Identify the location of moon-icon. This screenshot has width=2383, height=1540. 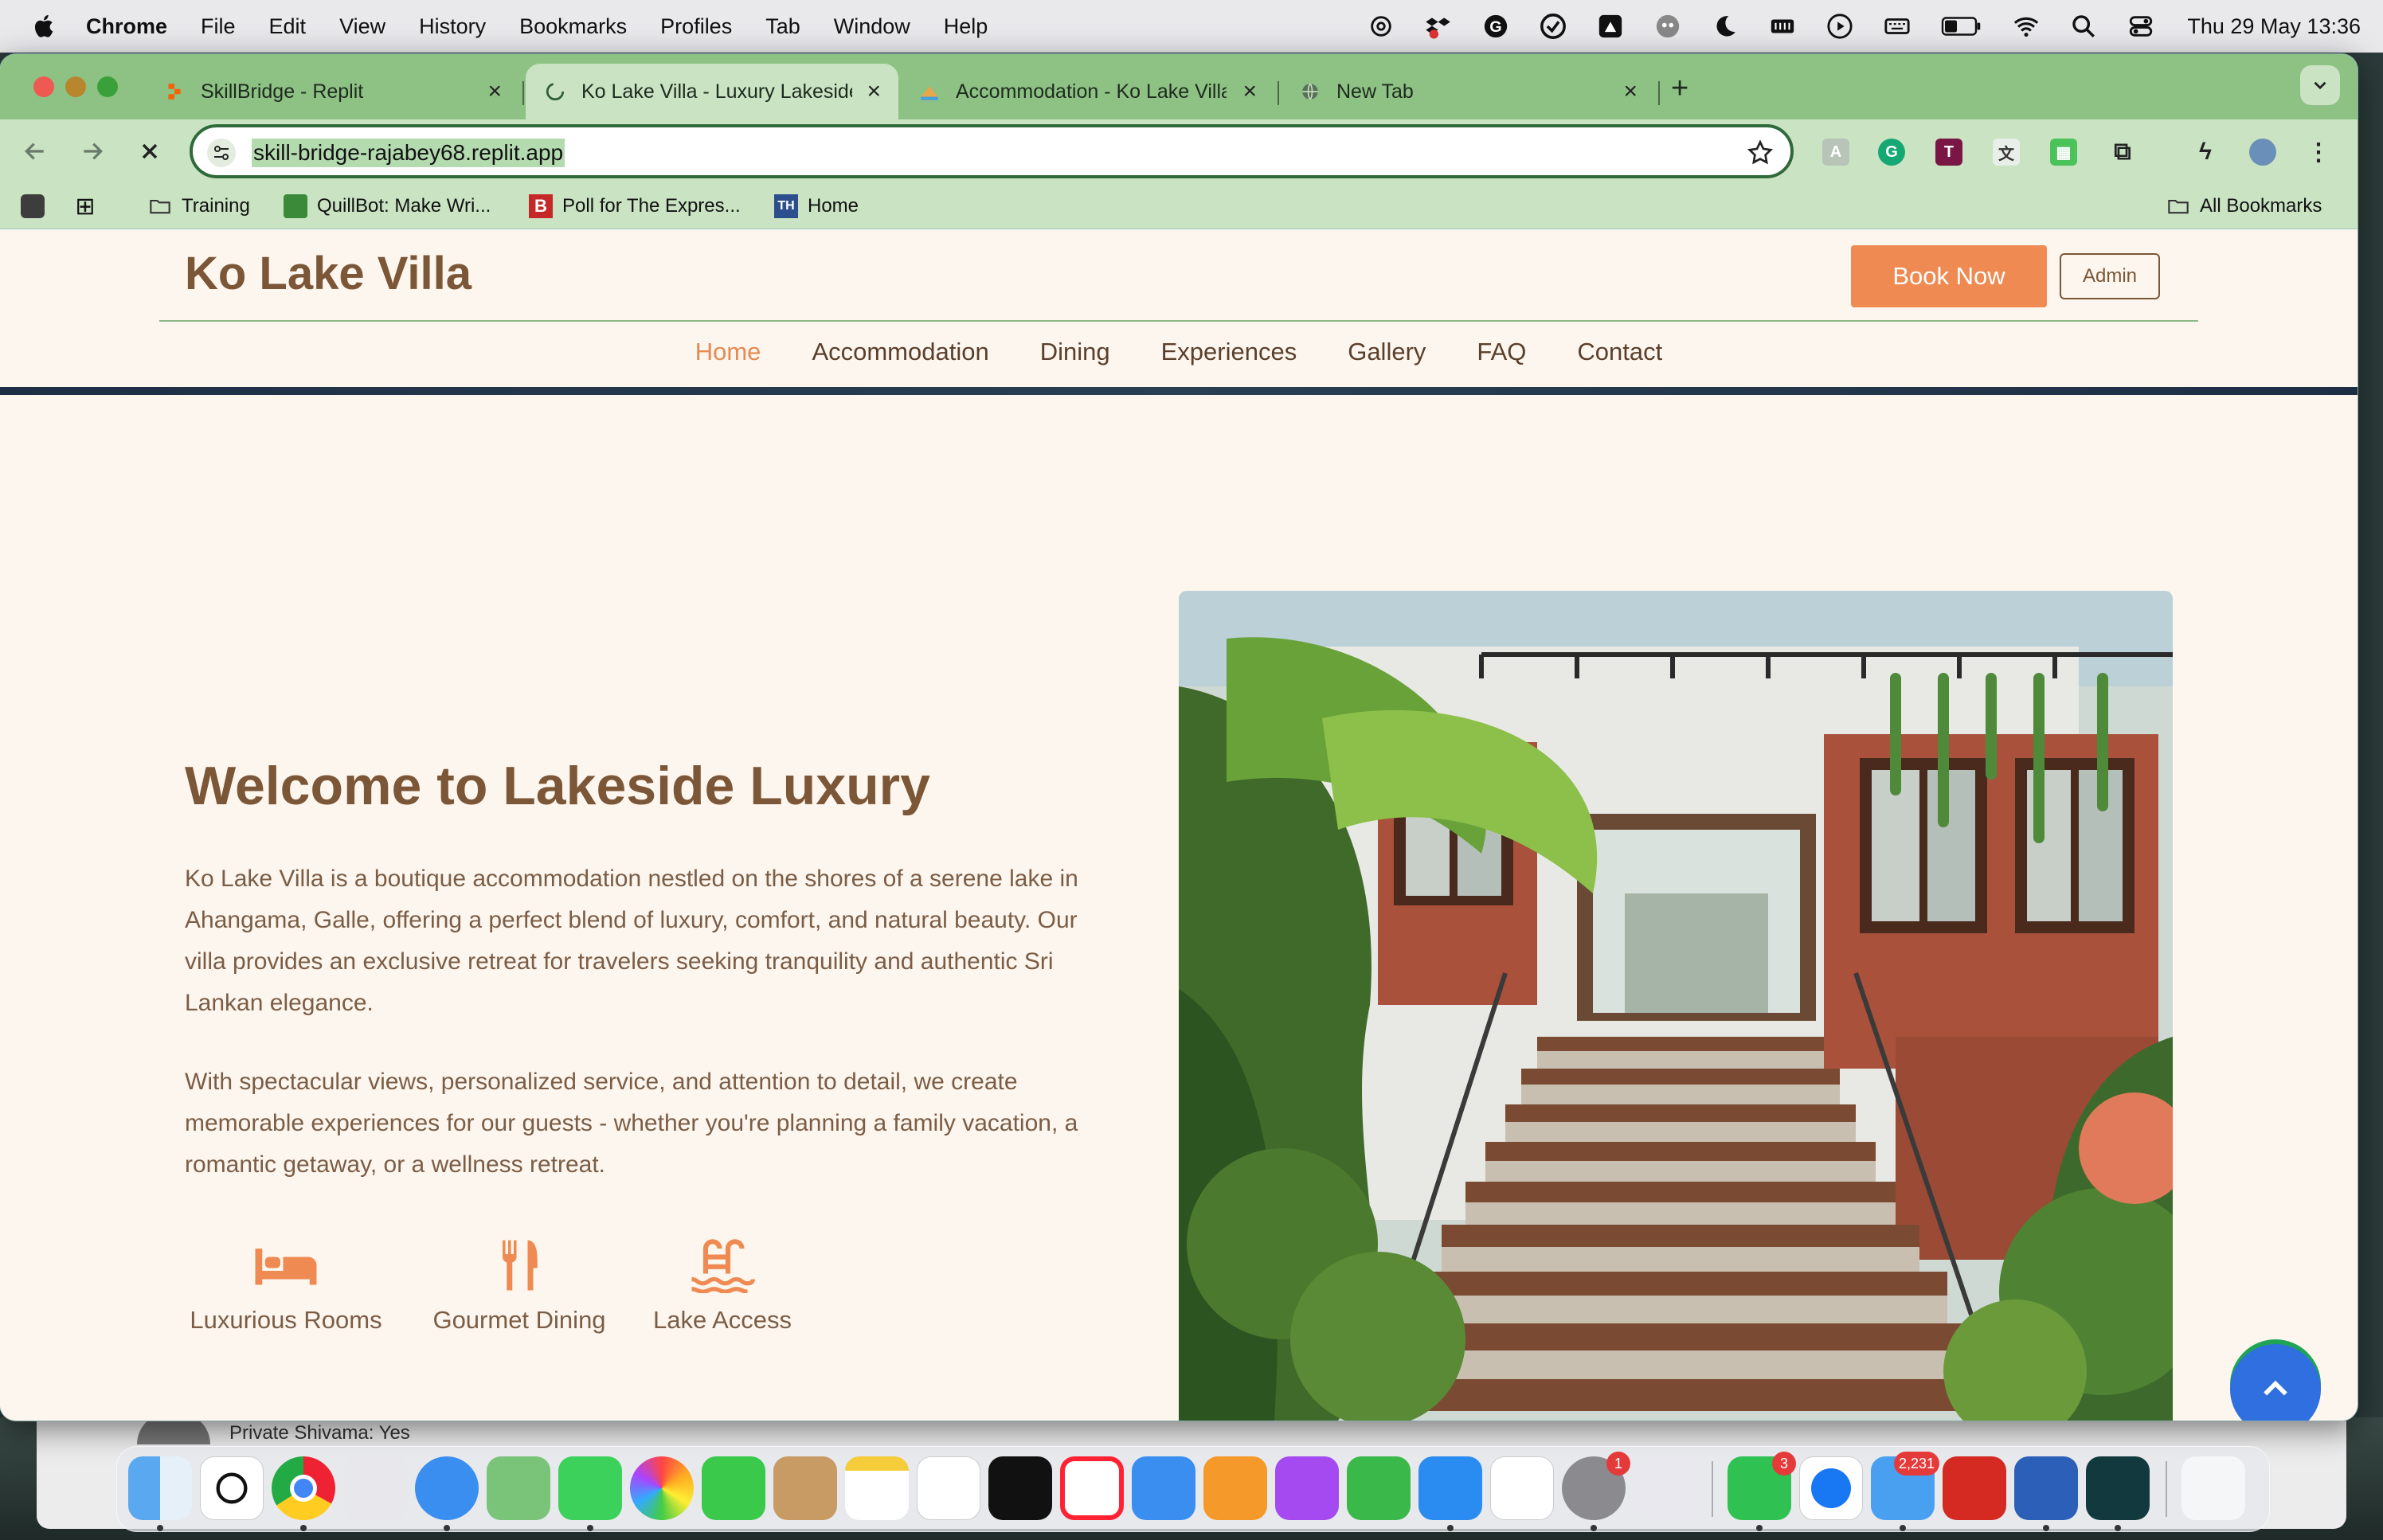
(1725, 26).